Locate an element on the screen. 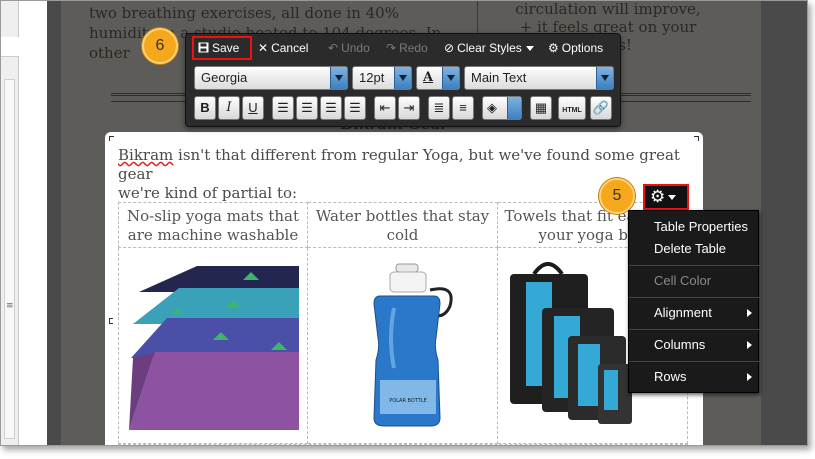 The height and width of the screenshot is (459, 815). align-center-button: ☰ is located at coordinates (307, 108).